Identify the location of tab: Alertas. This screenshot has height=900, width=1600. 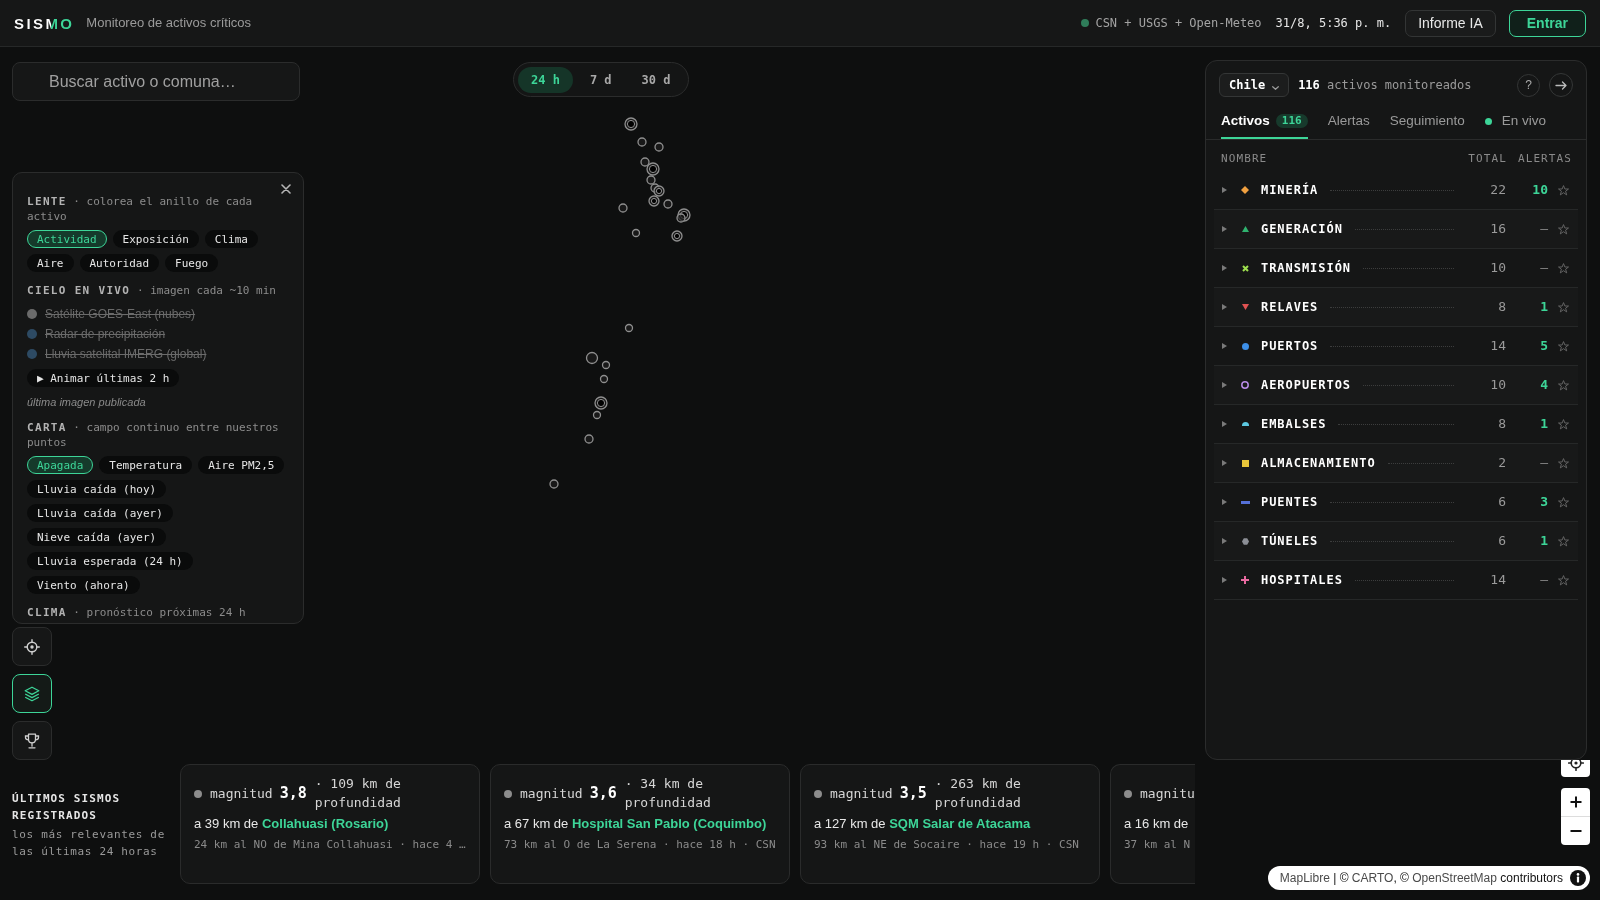
(1348, 123).